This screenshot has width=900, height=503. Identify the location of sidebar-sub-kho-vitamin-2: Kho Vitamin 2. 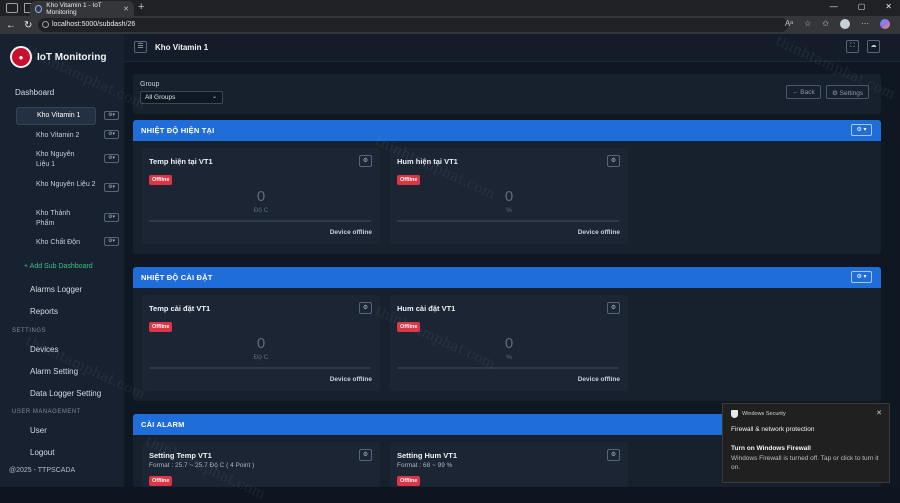
(56, 136).